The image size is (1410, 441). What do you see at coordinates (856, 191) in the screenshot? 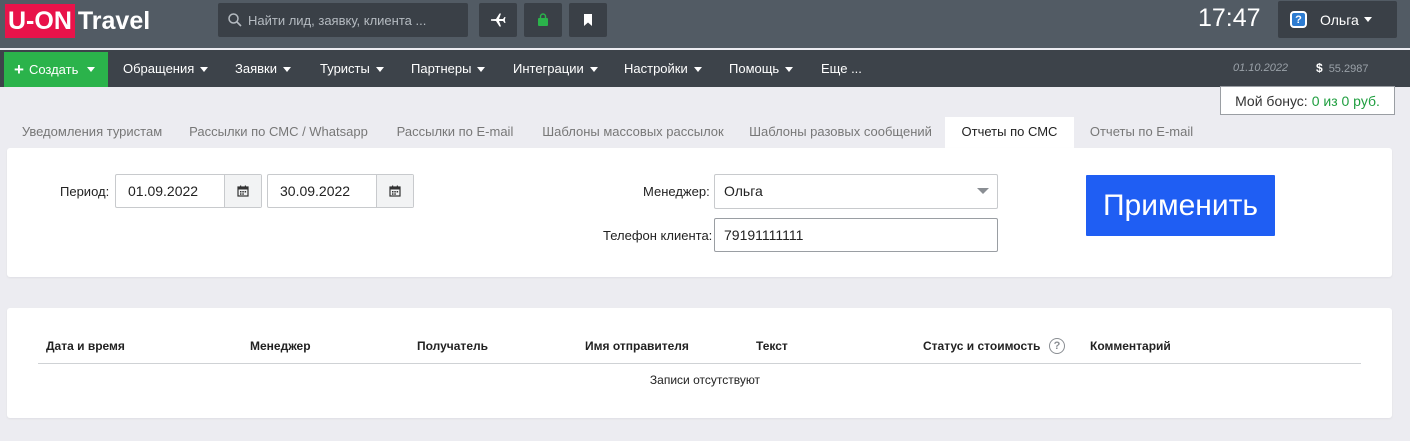
I see `manager-select: Ольга` at bounding box center [856, 191].